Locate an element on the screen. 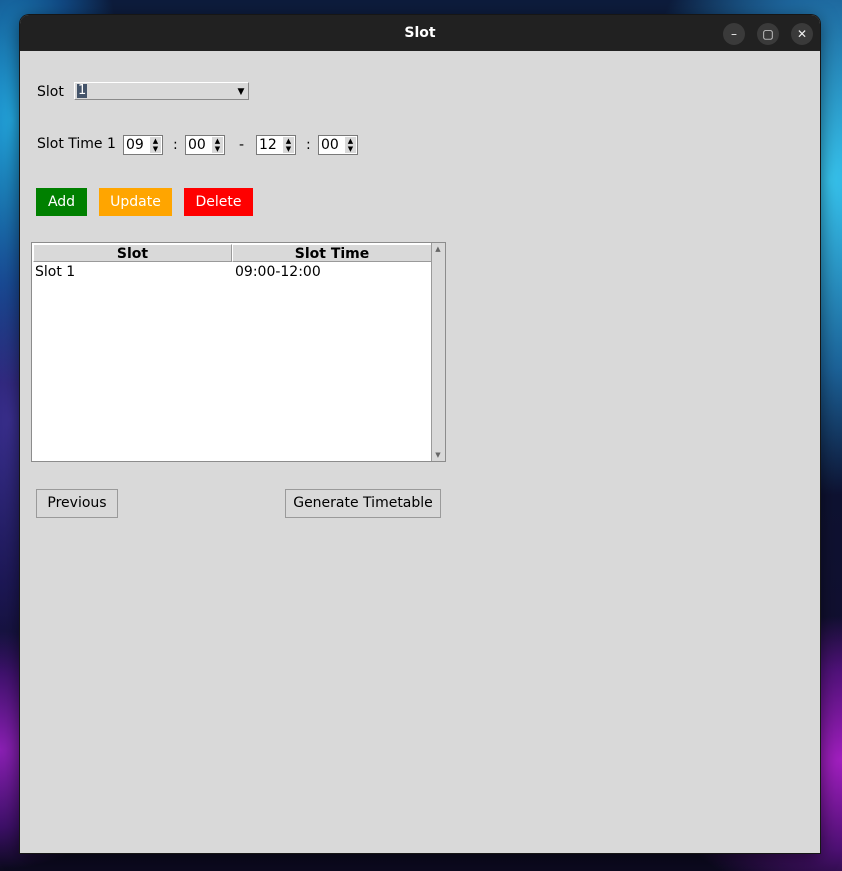  window-title: Slot is located at coordinates (420, 33).